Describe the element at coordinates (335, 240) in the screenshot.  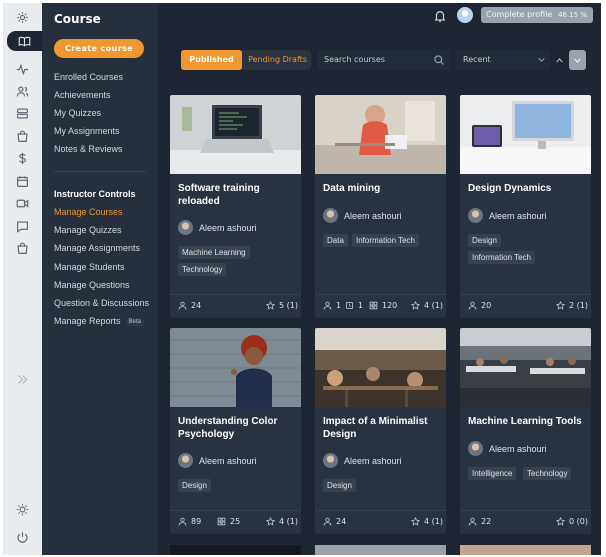
I see `course-tag: Data` at that location.